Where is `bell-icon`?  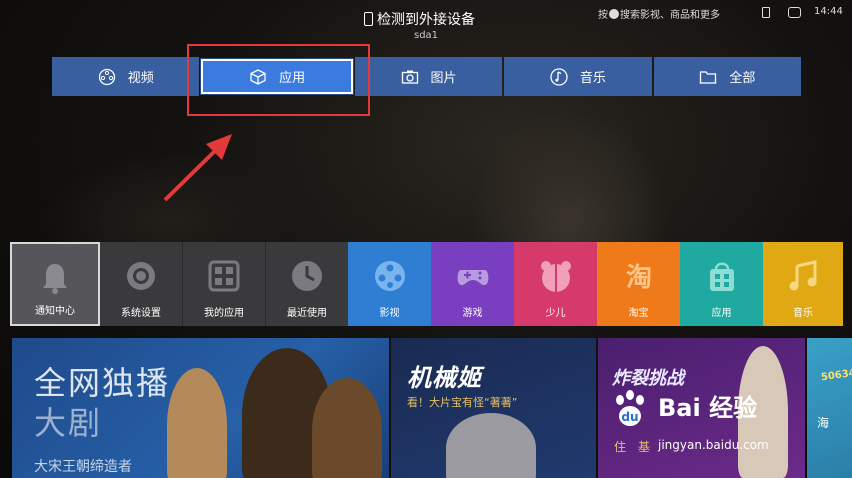 bell-icon is located at coordinates (55, 278).